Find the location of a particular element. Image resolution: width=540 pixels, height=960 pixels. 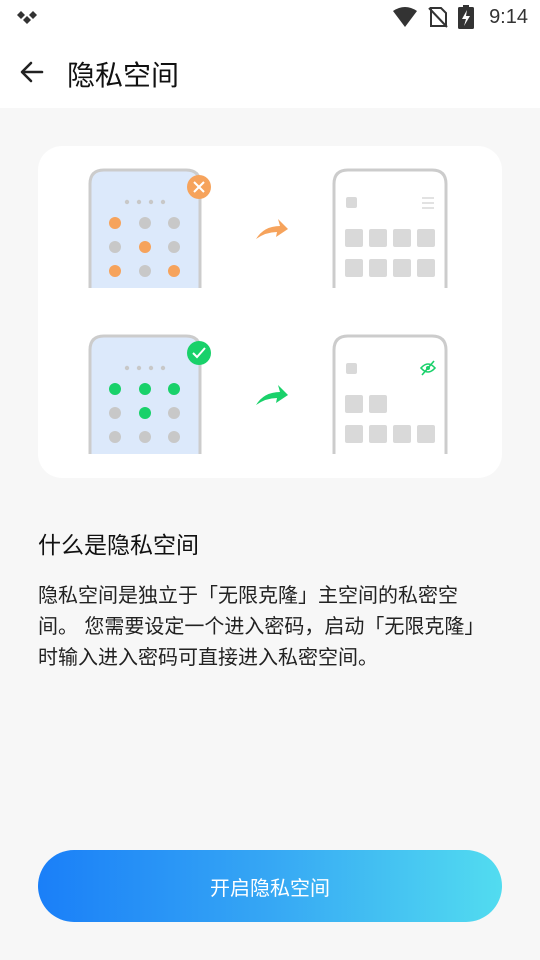

app-logo-icon is located at coordinates (27, 17).